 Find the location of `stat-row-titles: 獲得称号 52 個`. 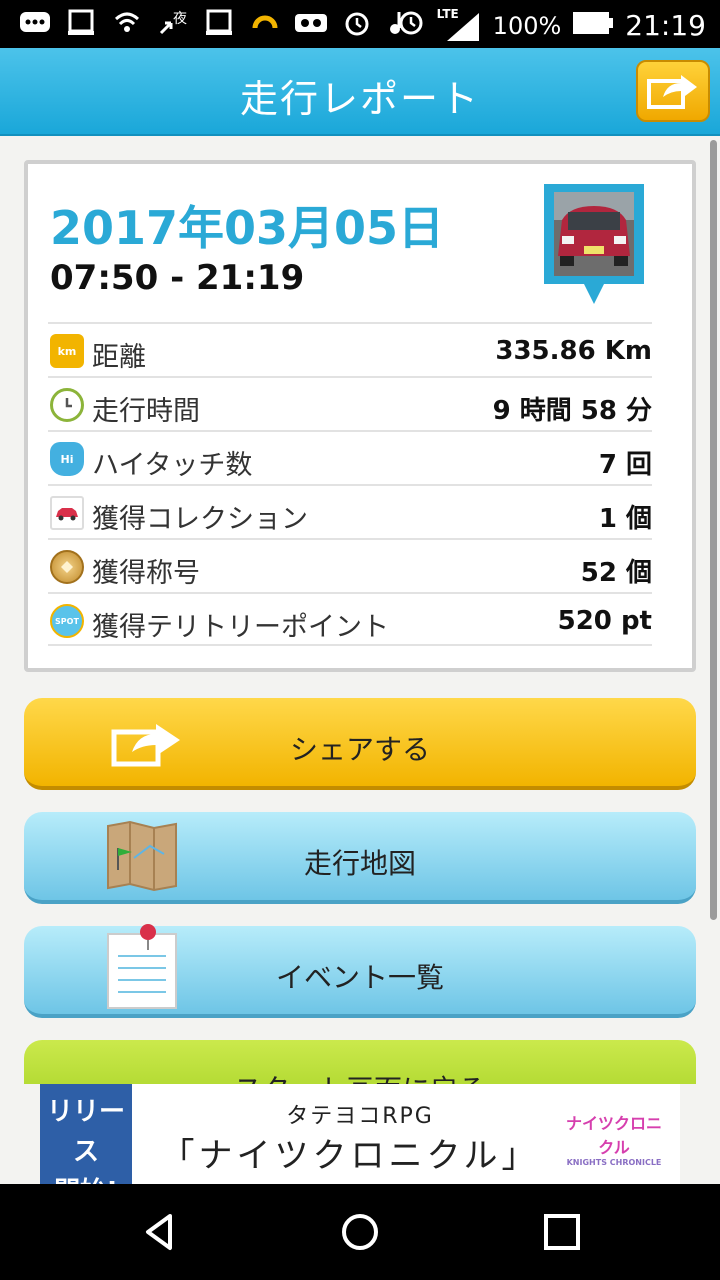

stat-row-titles: 獲得称号 52 個 is located at coordinates (350, 565).